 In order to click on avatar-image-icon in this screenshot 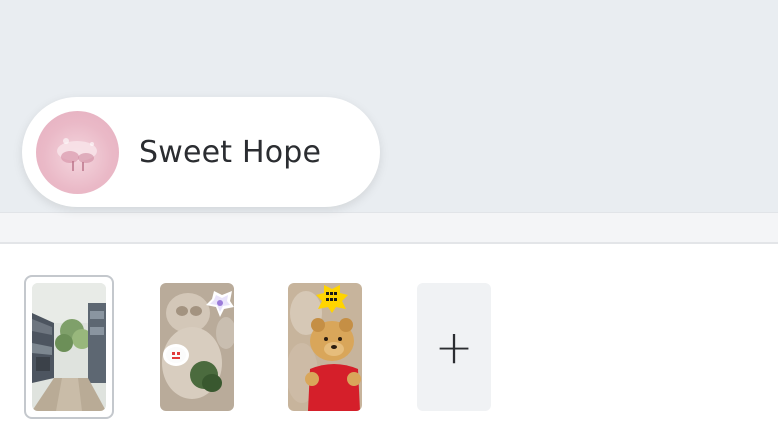, I will do `click(77, 154)`.